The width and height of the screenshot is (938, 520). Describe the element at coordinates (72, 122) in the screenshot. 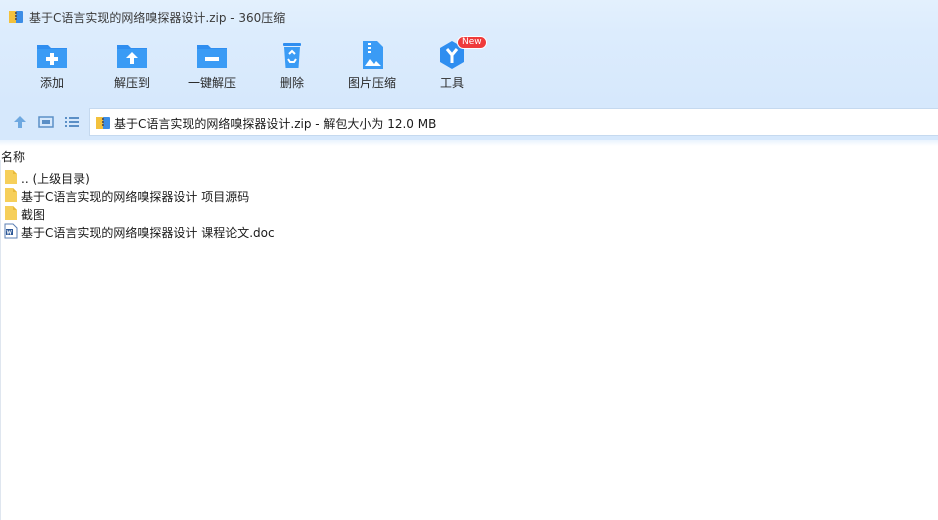

I see `list-view-icon` at that location.